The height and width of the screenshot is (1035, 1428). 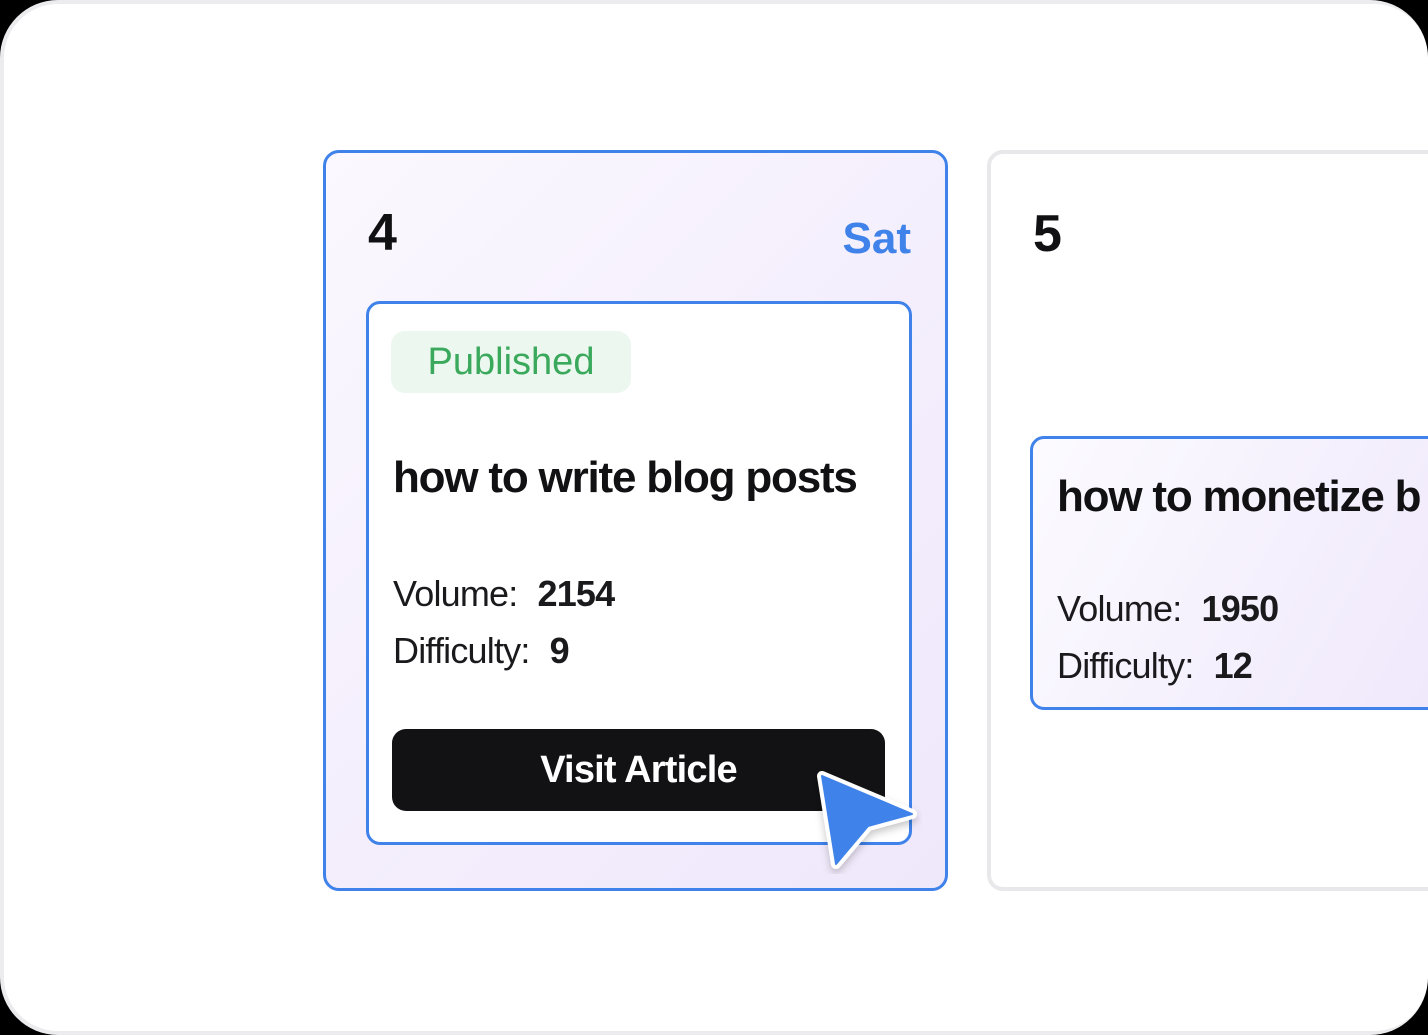 What do you see at coordinates (576, 593) in the screenshot?
I see `volume-value: 2154` at bounding box center [576, 593].